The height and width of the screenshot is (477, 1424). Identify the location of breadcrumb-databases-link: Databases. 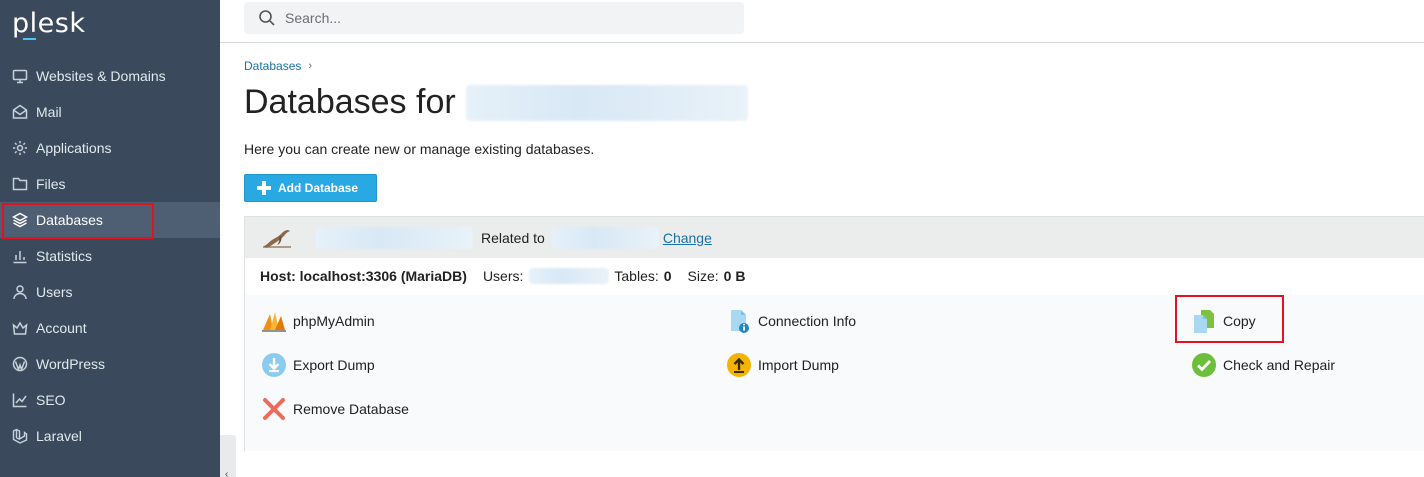
(272, 66).